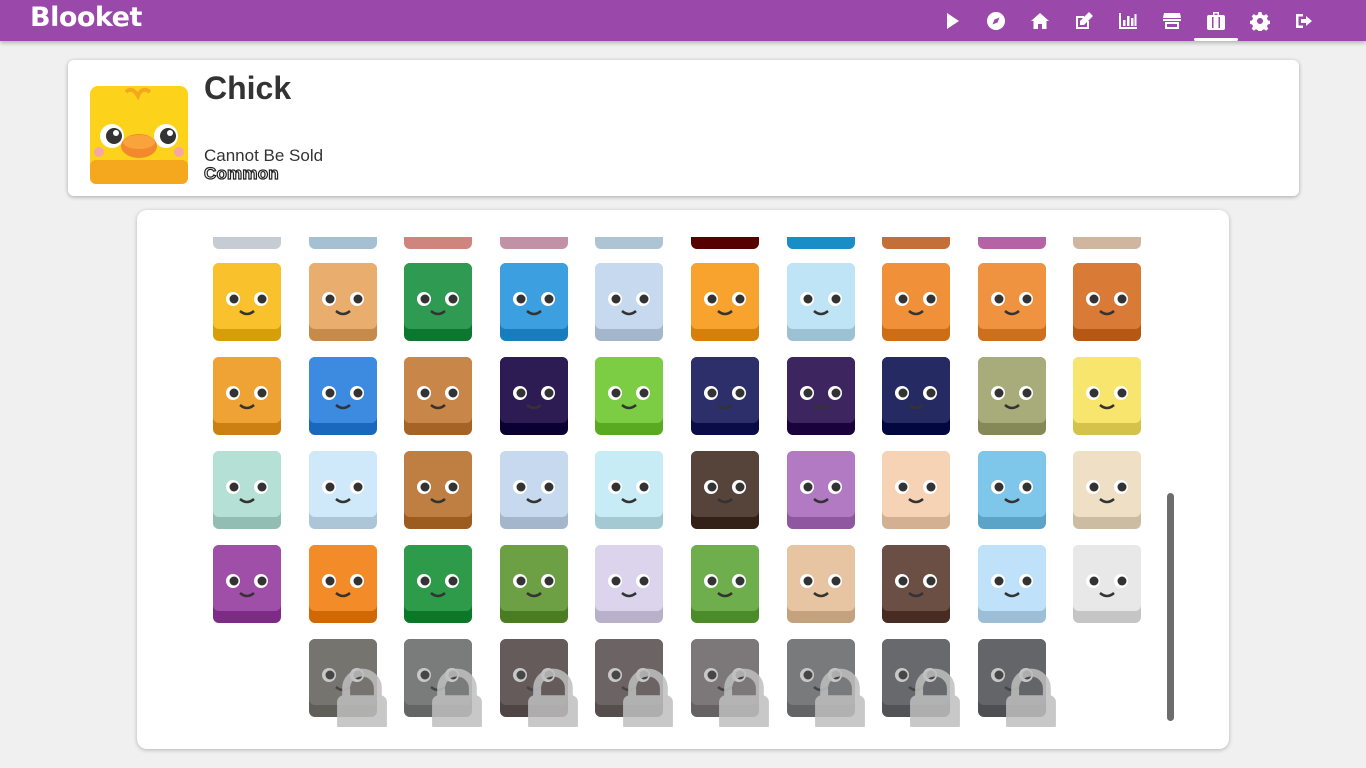 The width and height of the screenshot is (1366, 768). Describe the element at coordinates (241, 173) in the screenshot. I see `blook-rarity: Common` at that location.